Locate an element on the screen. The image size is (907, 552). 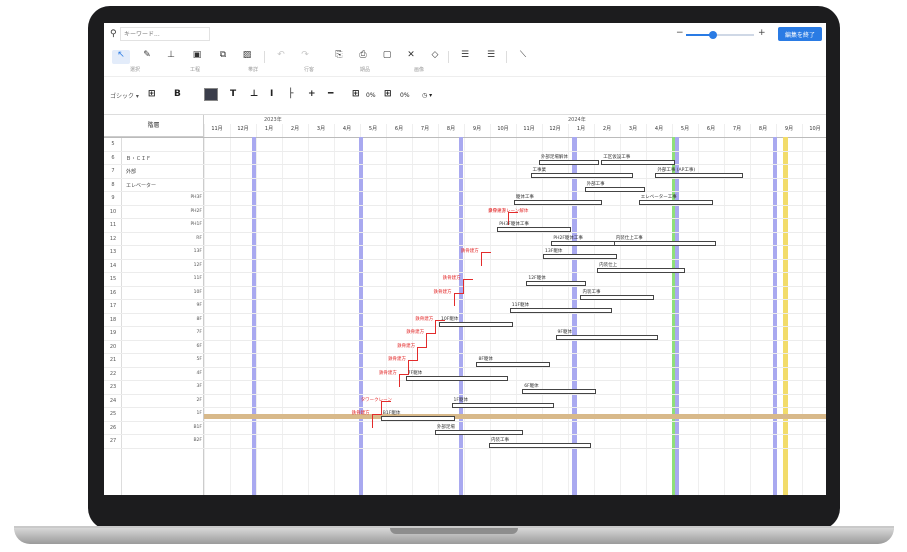
row-label: エレベーター is located at coordinates (141, 185).